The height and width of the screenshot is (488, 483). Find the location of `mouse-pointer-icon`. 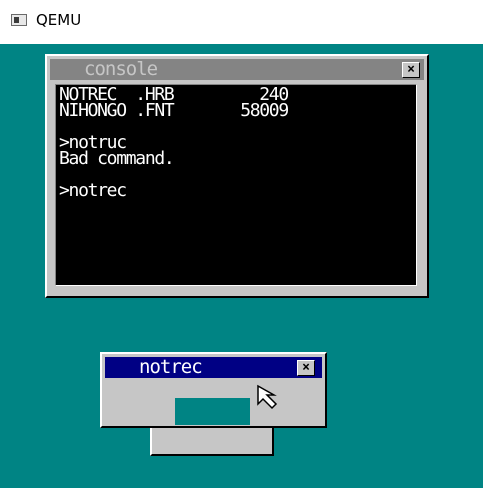

mouse-pointer-icon is located at coordinates (267, 397).